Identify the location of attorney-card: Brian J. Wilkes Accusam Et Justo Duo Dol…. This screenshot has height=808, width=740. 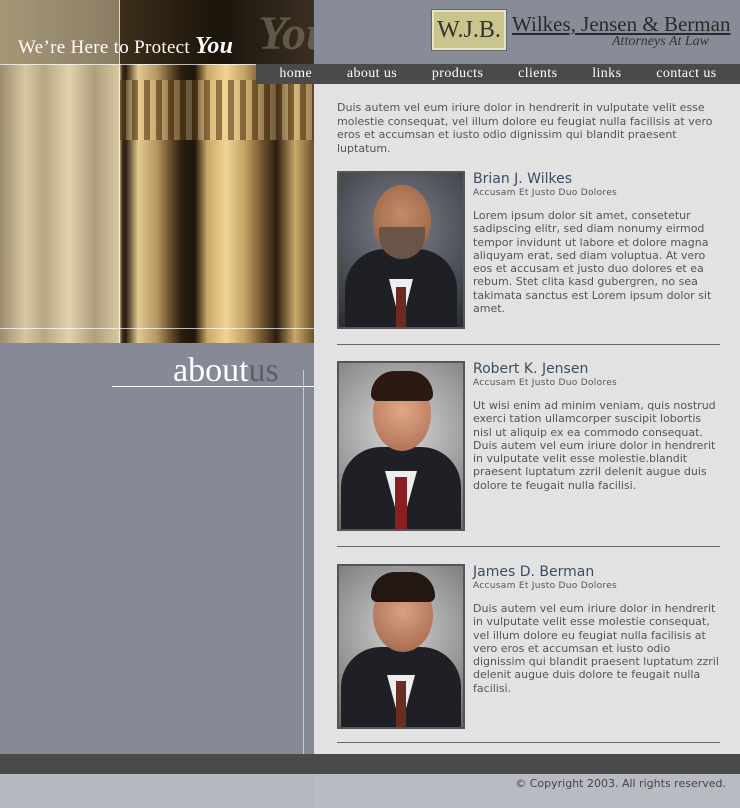
(529, 251).